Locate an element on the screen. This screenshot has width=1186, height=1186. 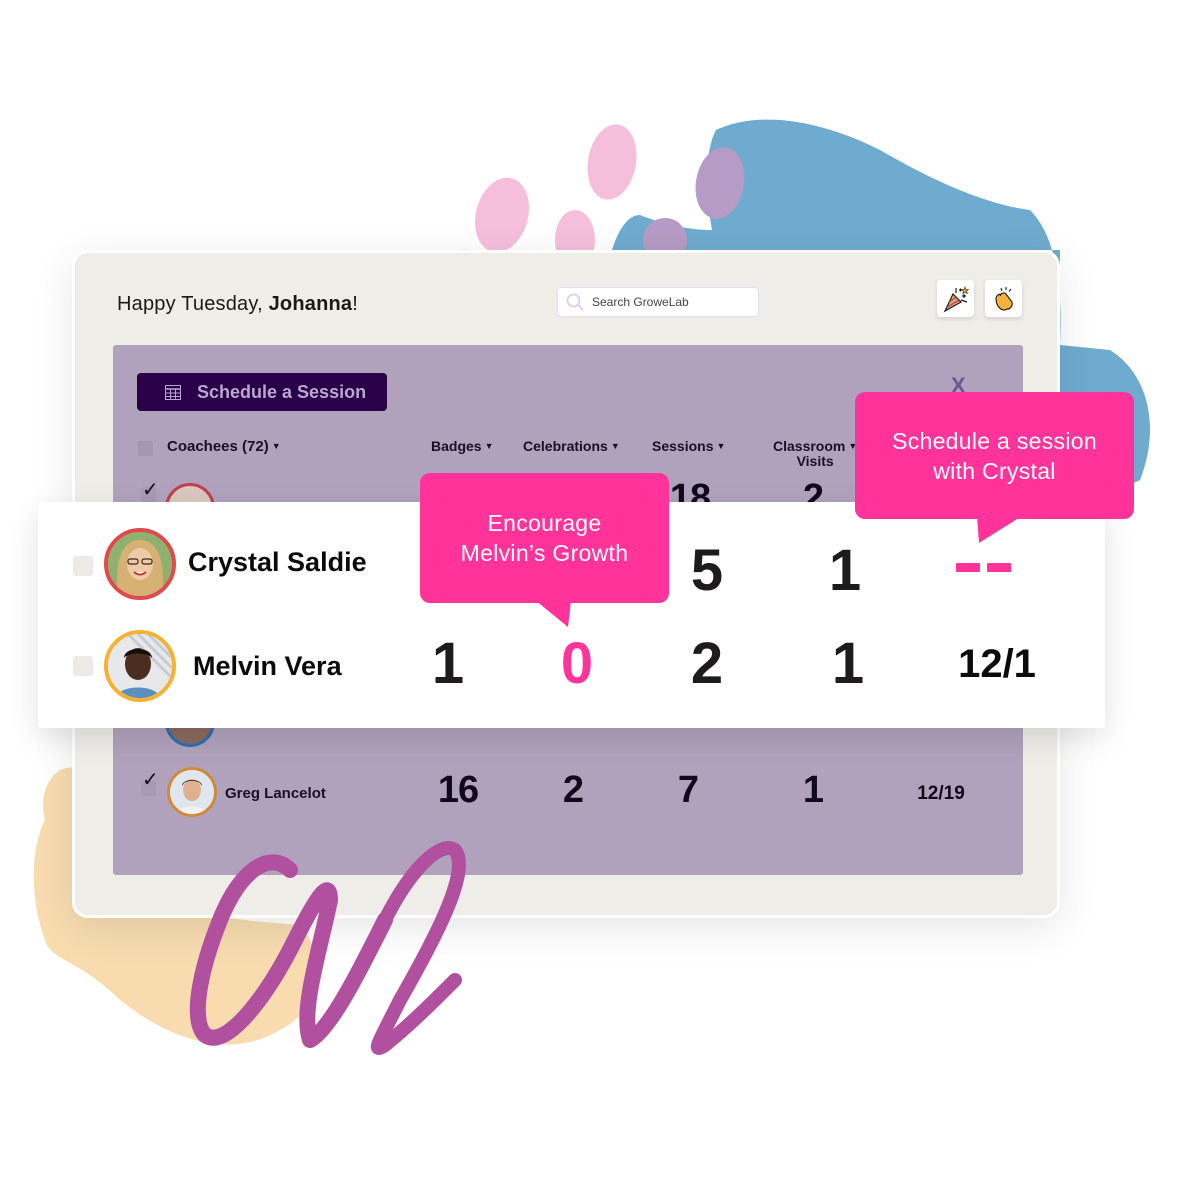
search-box is located at coordinates (658, 302).